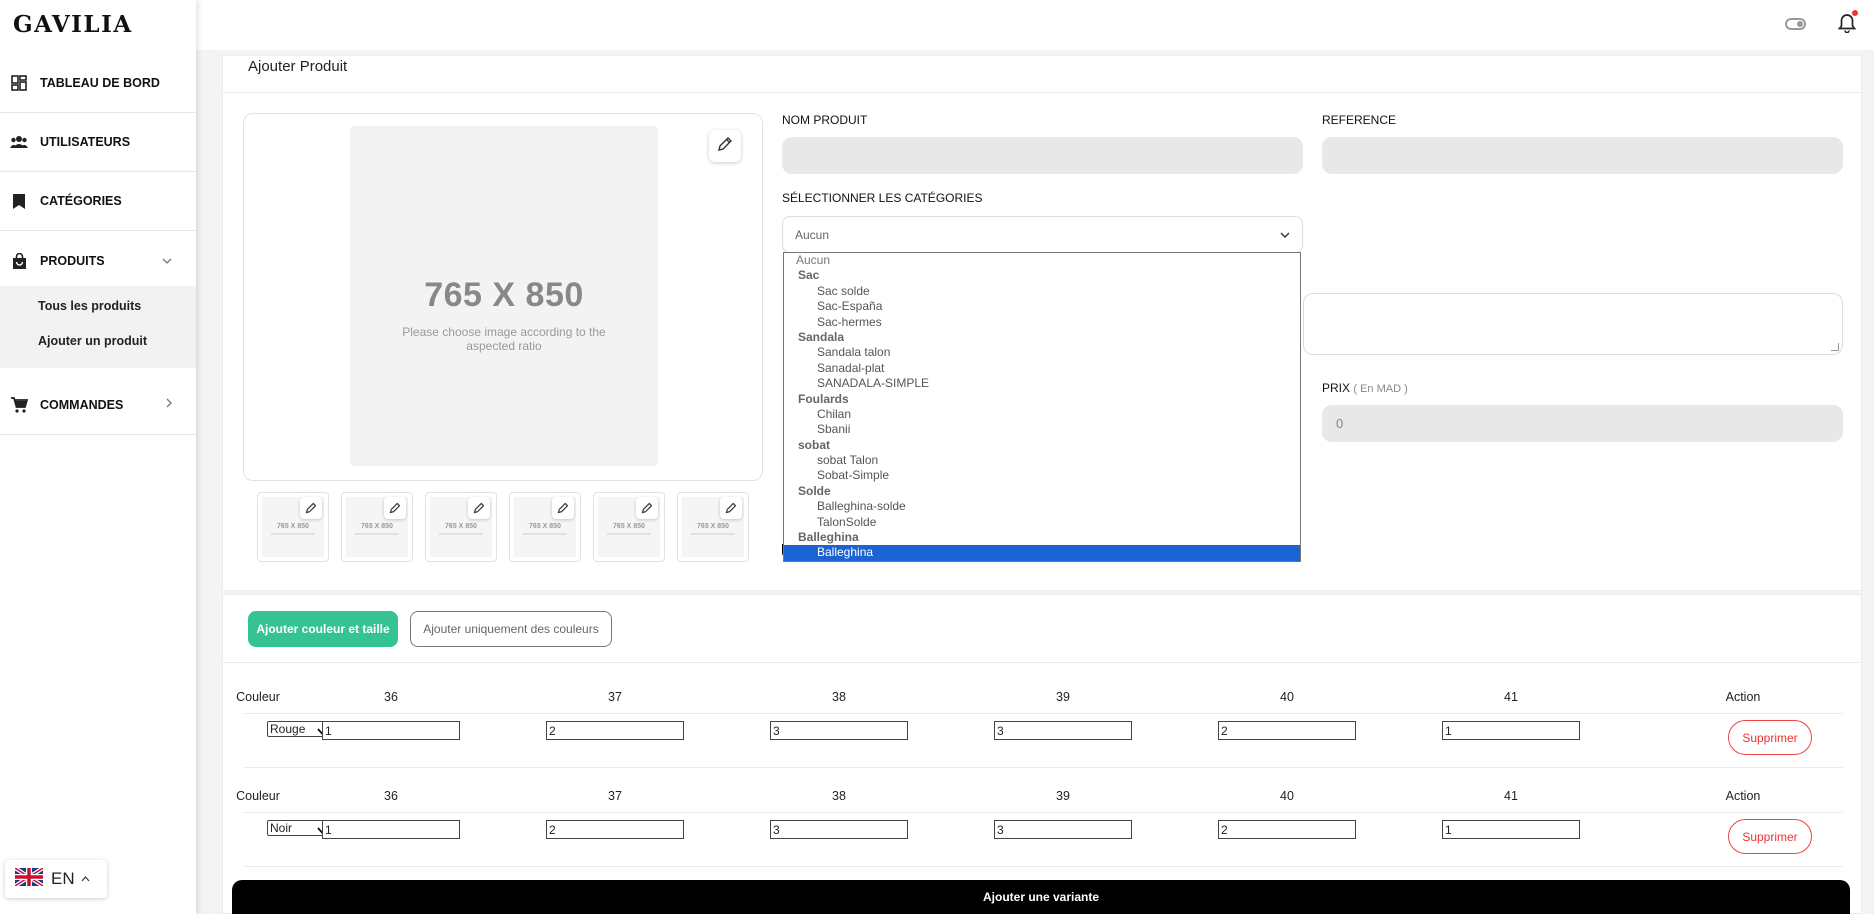 This screenshot has height=914, width=1874. I want to click on product-name-input, so click(1042, 155).